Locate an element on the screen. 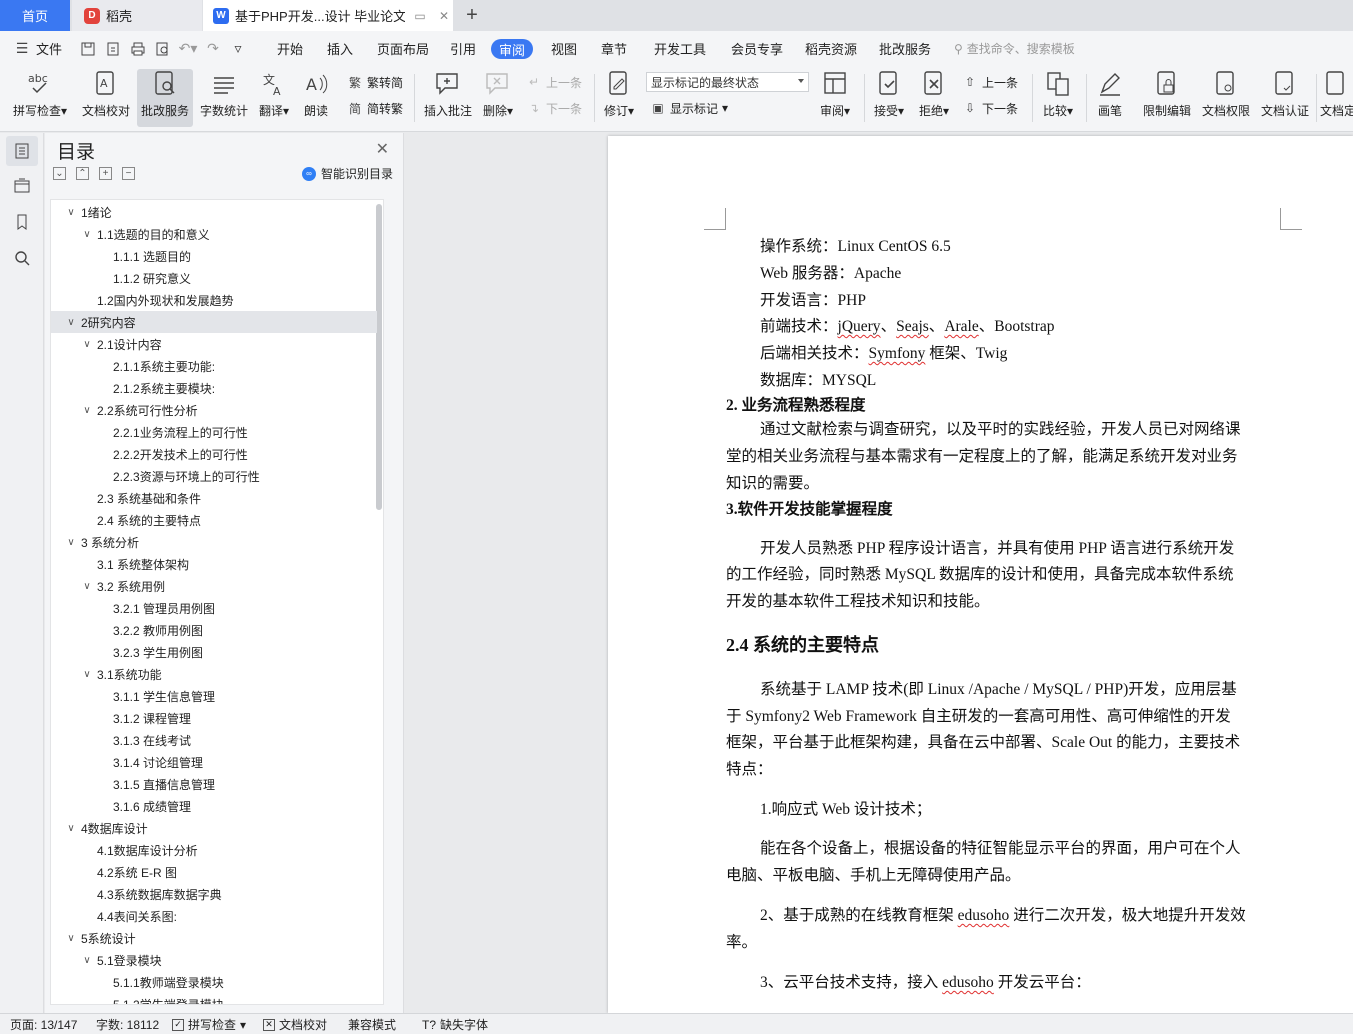  toc-item: ∨ 4数据库设计 is located at coordinates (214, 828).